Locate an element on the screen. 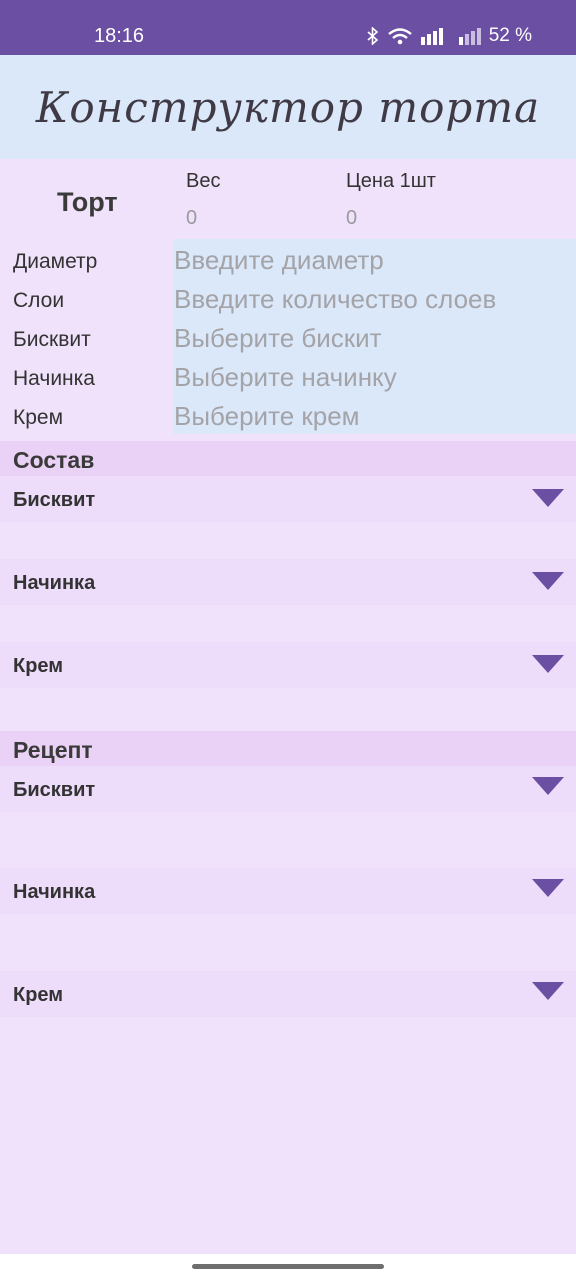 This screenshot has height=1280, width=576. wifi-icon is located at coordinates (400, 36).